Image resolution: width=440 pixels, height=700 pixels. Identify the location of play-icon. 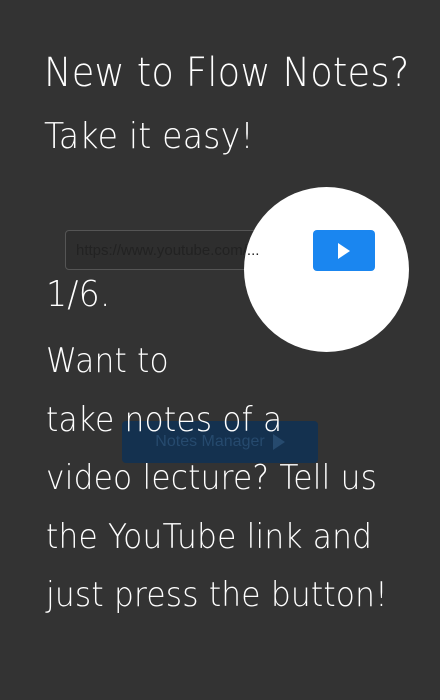
(344, 250).